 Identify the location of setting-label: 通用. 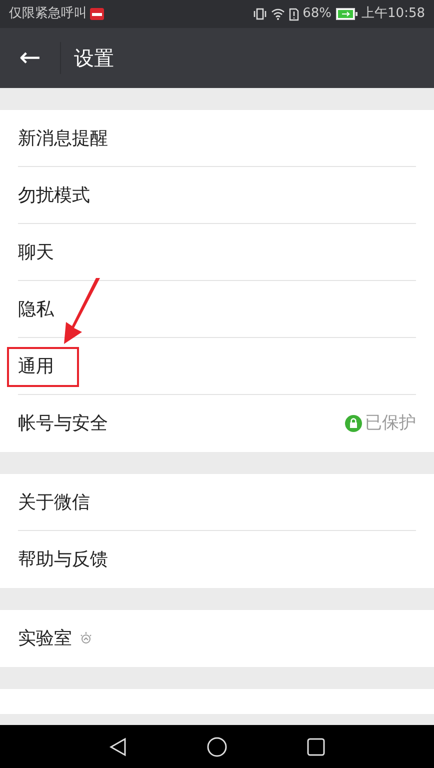
(36, 366).